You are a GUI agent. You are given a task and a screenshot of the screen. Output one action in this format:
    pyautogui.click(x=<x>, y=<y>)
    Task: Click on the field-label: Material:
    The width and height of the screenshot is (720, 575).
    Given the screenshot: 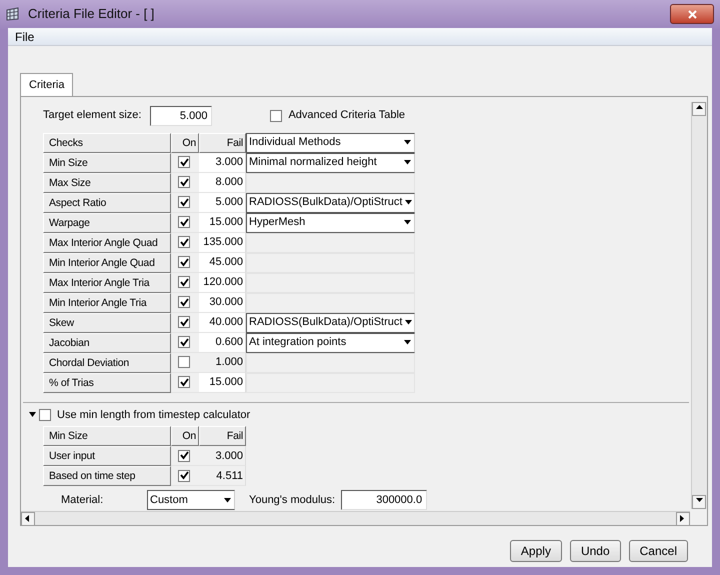 What is the action you would take?
    pyautogui.click(x=82, y=500)
    